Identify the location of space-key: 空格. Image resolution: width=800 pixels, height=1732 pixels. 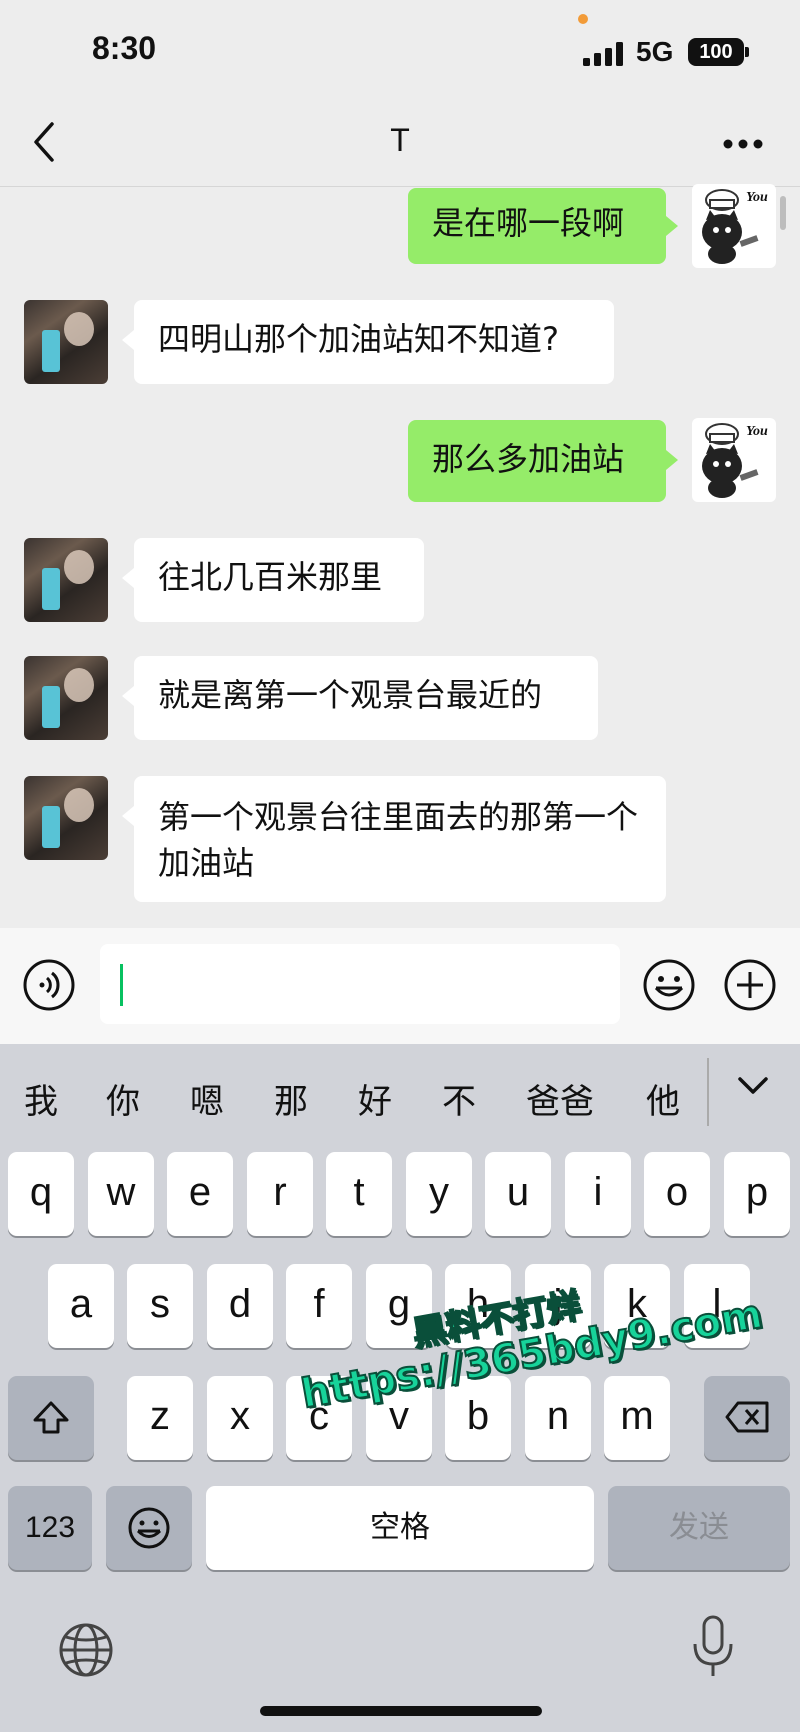
(400, 1528).